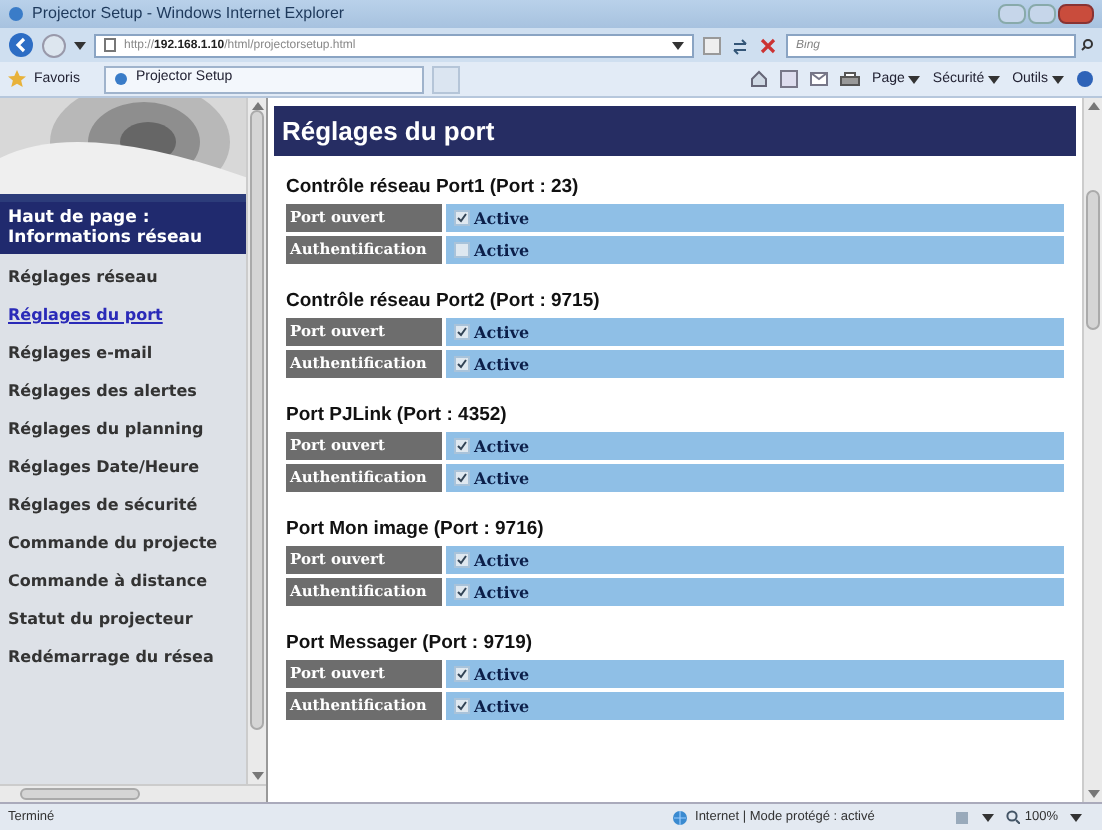  I want to click on magnifier-icon, so click(1013, 817).